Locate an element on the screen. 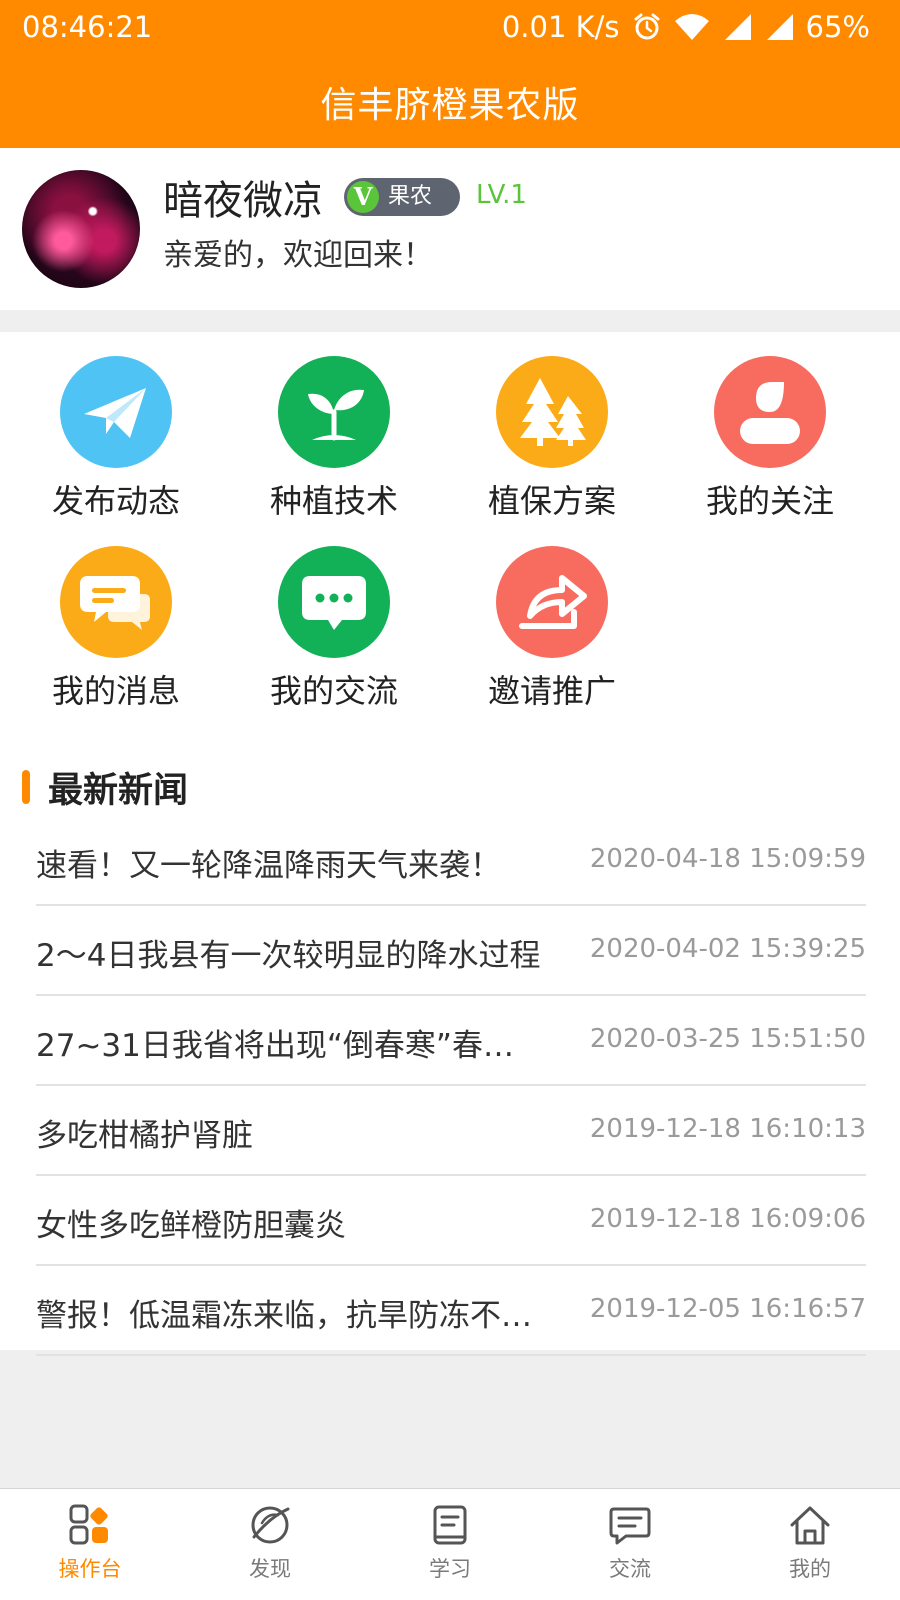  news-item-time: 2020-04-02 15:39:25 is located at coordinates (727, 949).